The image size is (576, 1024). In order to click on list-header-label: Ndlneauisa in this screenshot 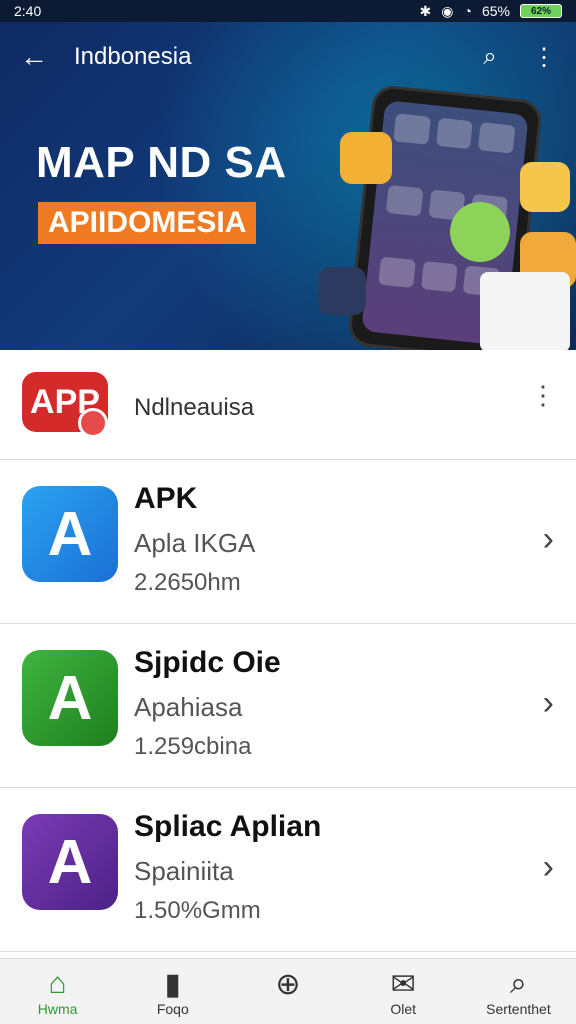, I will do `click(194, 407)`.